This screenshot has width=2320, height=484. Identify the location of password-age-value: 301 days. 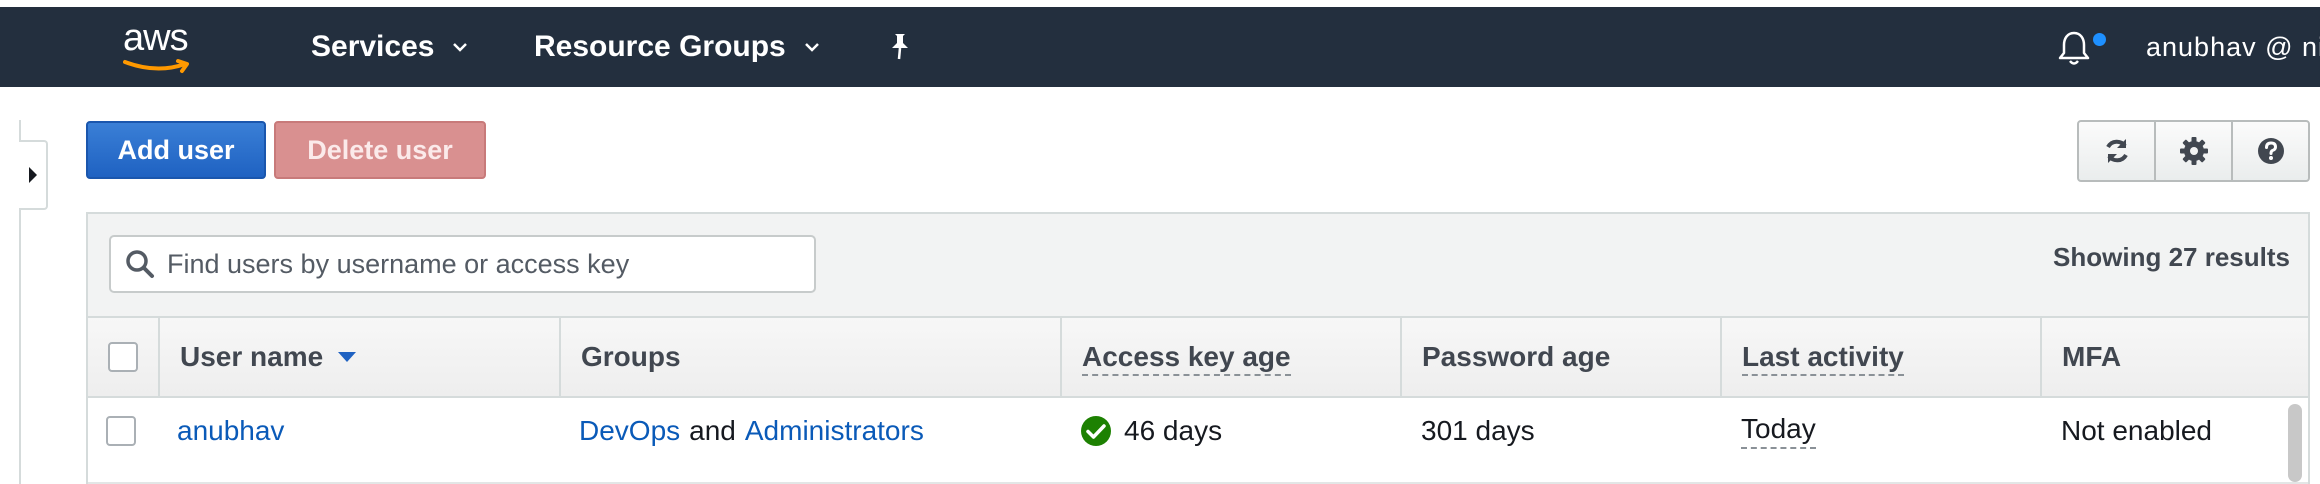
(1478, 430).